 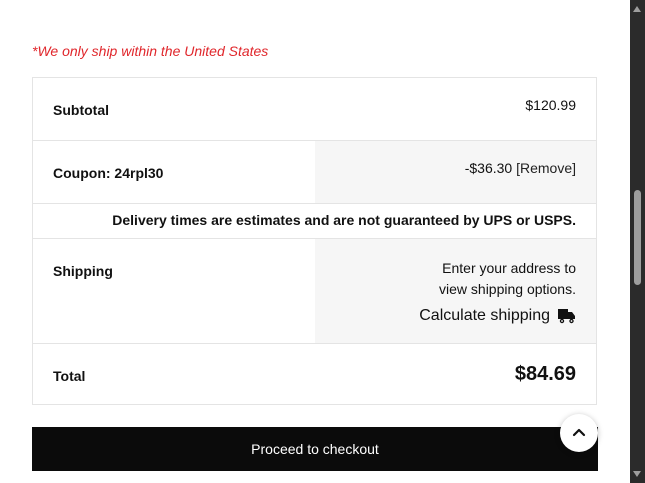 I want to click on coupon-label: Coupon: 24rpl30, so click(x=108, y=173).